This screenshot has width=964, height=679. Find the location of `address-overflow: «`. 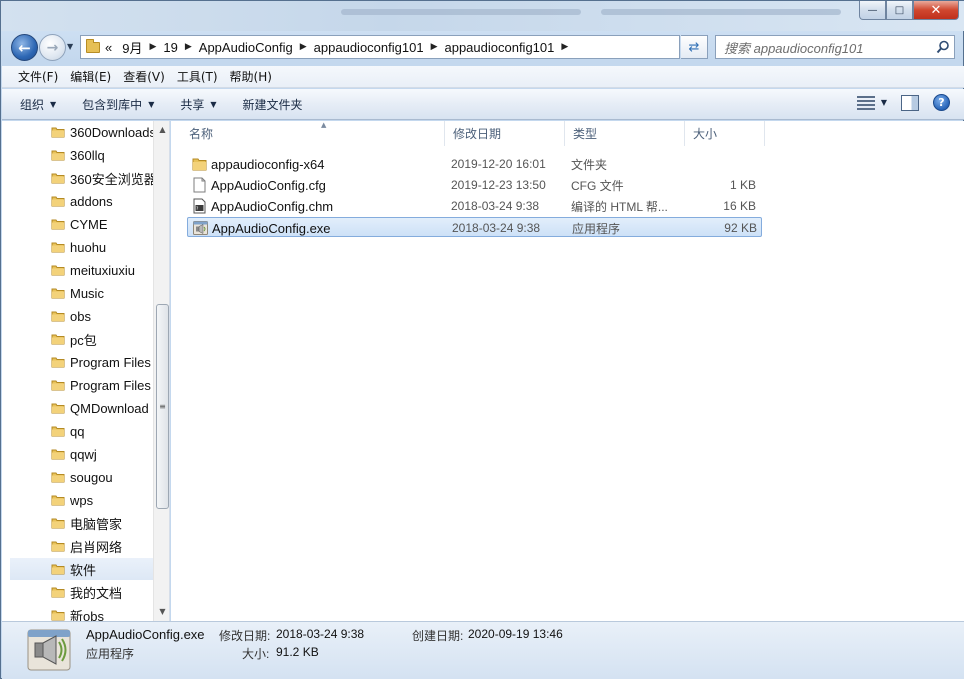

address-overflow: « is located at coordinates (108, 47).